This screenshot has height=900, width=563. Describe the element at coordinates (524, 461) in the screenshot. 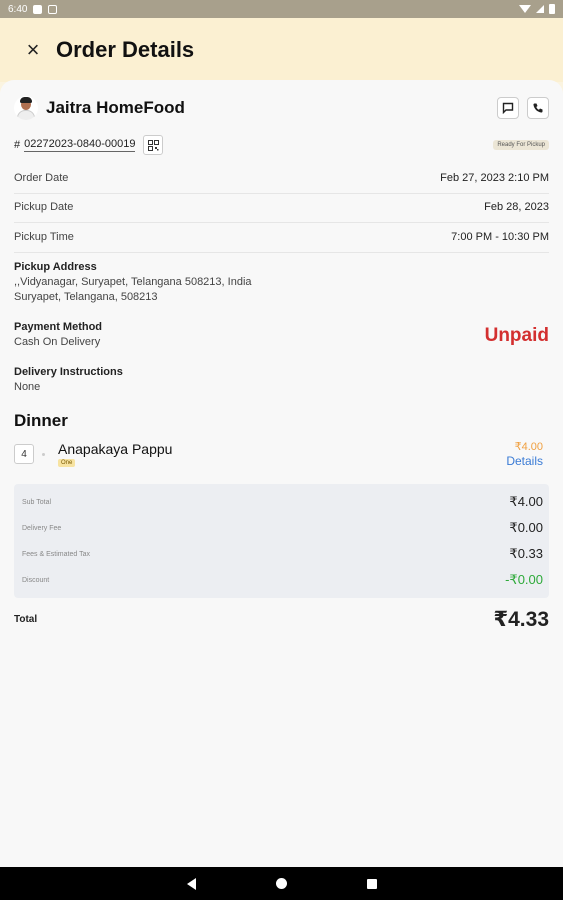

I see `item-details-link: Details` at that location.